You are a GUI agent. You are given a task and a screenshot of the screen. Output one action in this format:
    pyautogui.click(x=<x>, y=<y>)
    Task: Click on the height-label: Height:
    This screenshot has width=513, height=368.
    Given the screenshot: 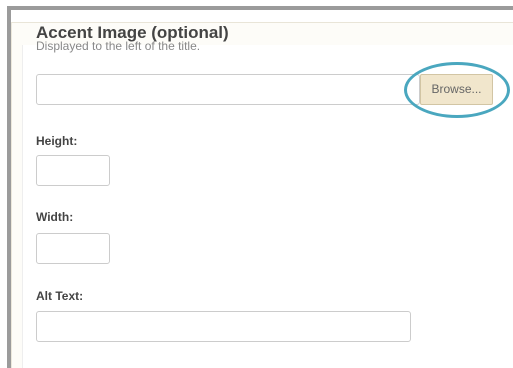 What is the action you would take?
    pyautogui.click(x=57, y=141)
    